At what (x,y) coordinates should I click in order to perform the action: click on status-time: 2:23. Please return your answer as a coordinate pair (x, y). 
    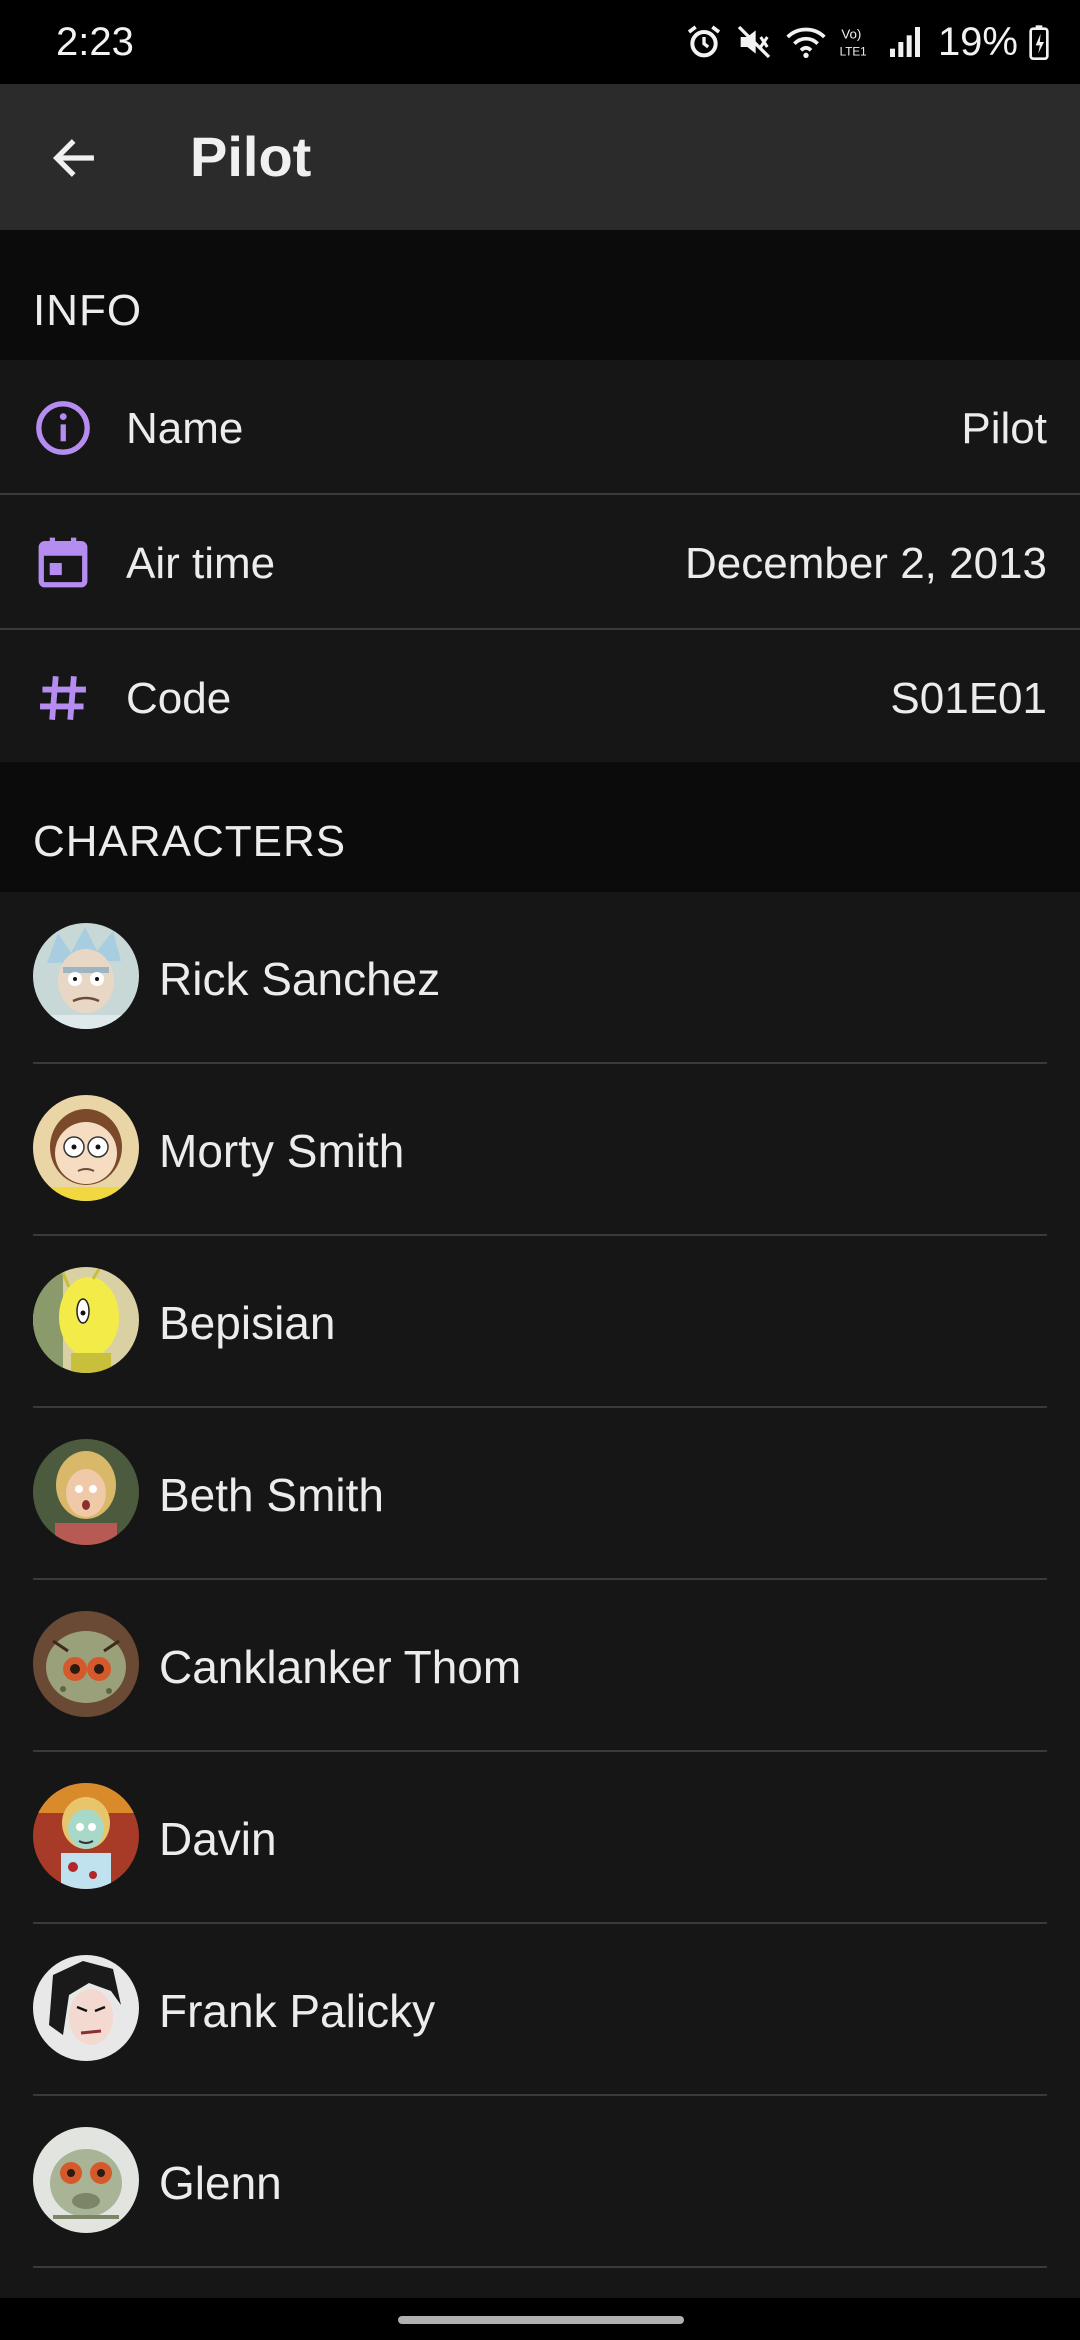
    Looking at the image, I should click on (95, 42).